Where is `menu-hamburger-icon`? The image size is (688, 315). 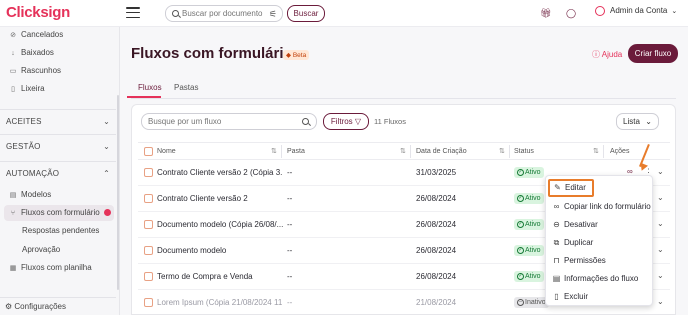
menu-hamburger-icon is located at coordinates (133, 13).